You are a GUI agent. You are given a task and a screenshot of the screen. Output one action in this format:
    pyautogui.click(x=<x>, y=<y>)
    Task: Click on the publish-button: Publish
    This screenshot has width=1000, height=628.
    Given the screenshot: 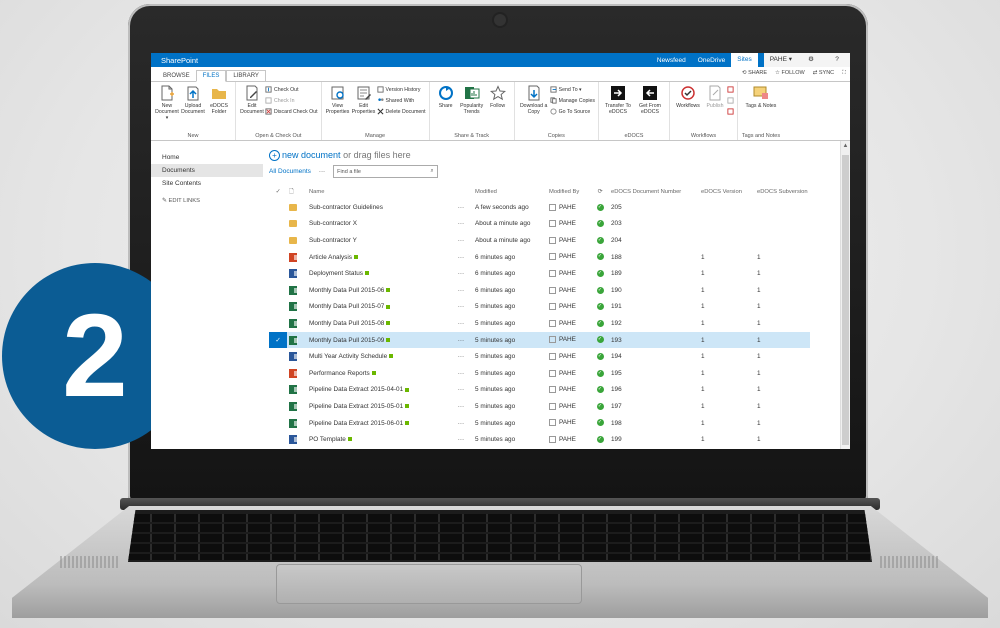 What is the action you would take?
    pyautogui.click(x=715, y=107)
    